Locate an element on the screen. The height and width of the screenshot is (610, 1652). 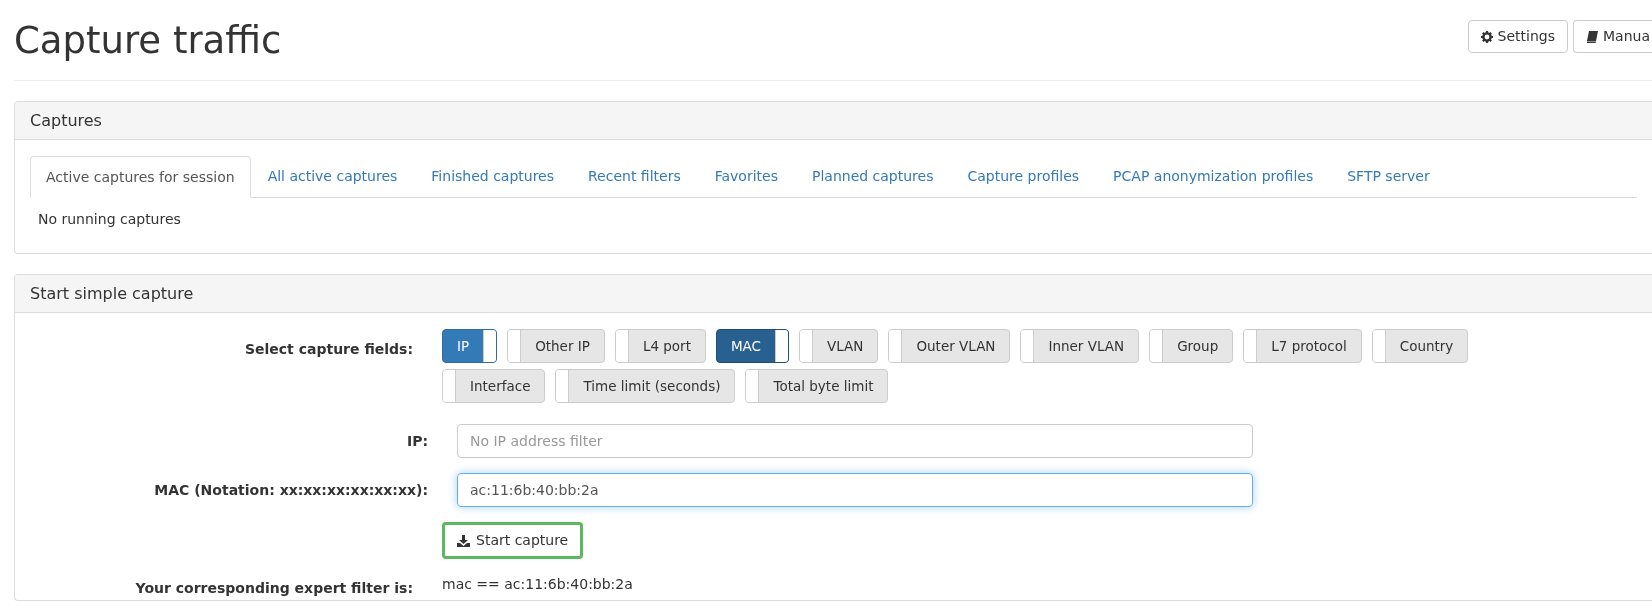
field-toggle: Group is located at coordinates (1191, 346).